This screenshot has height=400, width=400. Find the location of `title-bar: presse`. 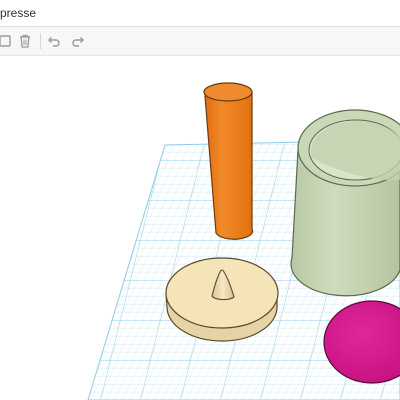

title-bar: presse is located at coordinates (200, 13).